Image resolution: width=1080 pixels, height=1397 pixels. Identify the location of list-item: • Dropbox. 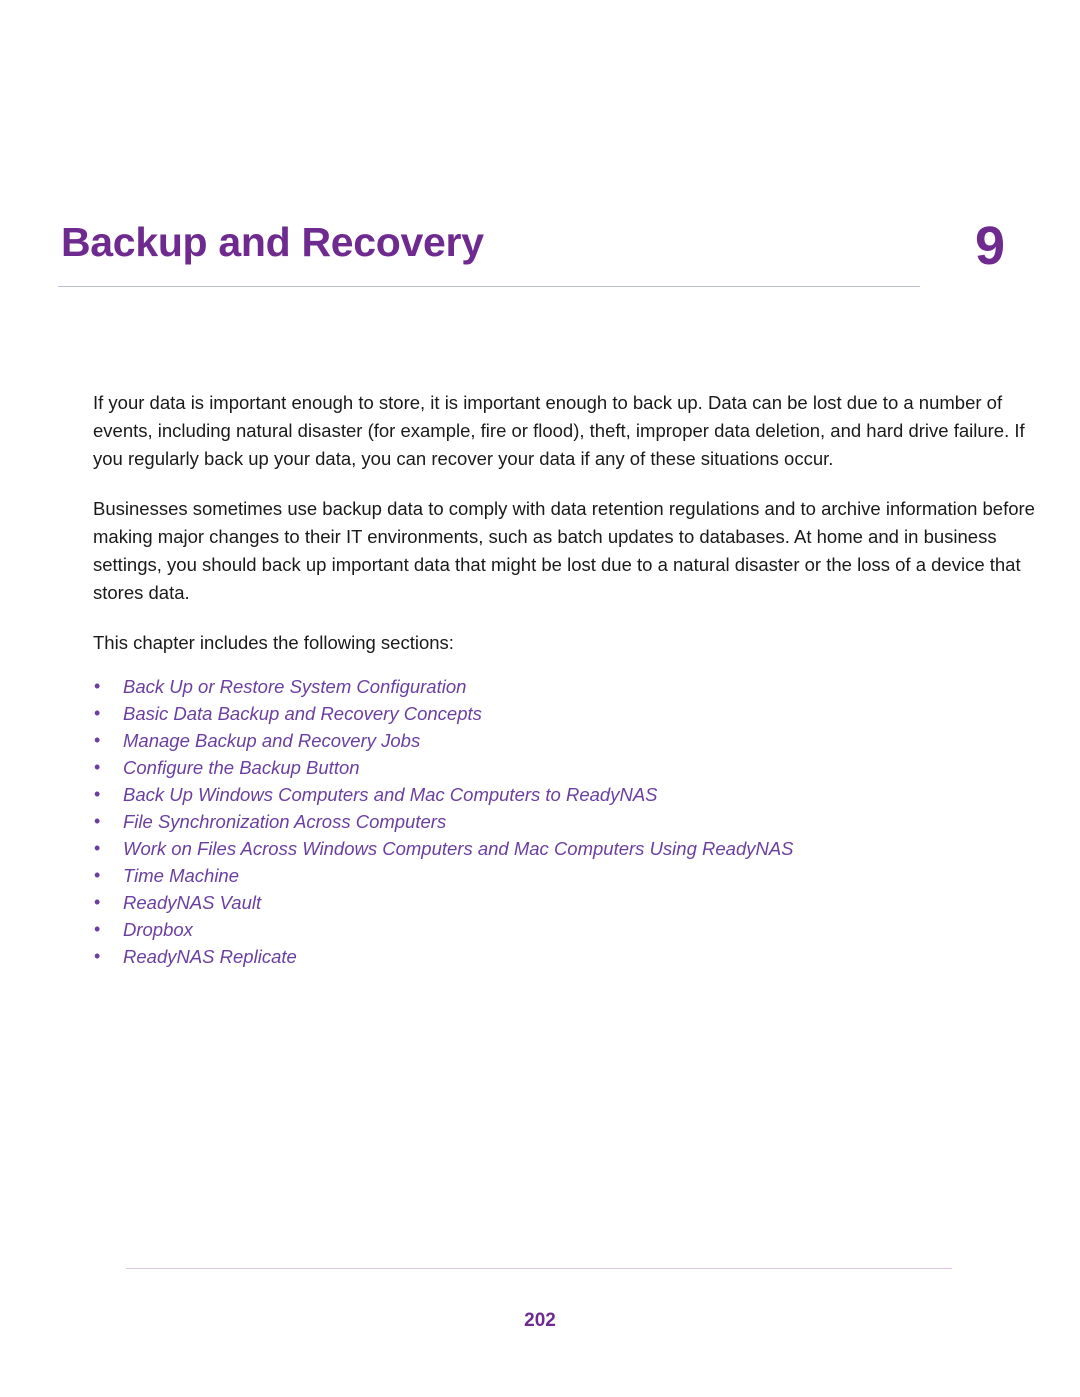
(570, 929).